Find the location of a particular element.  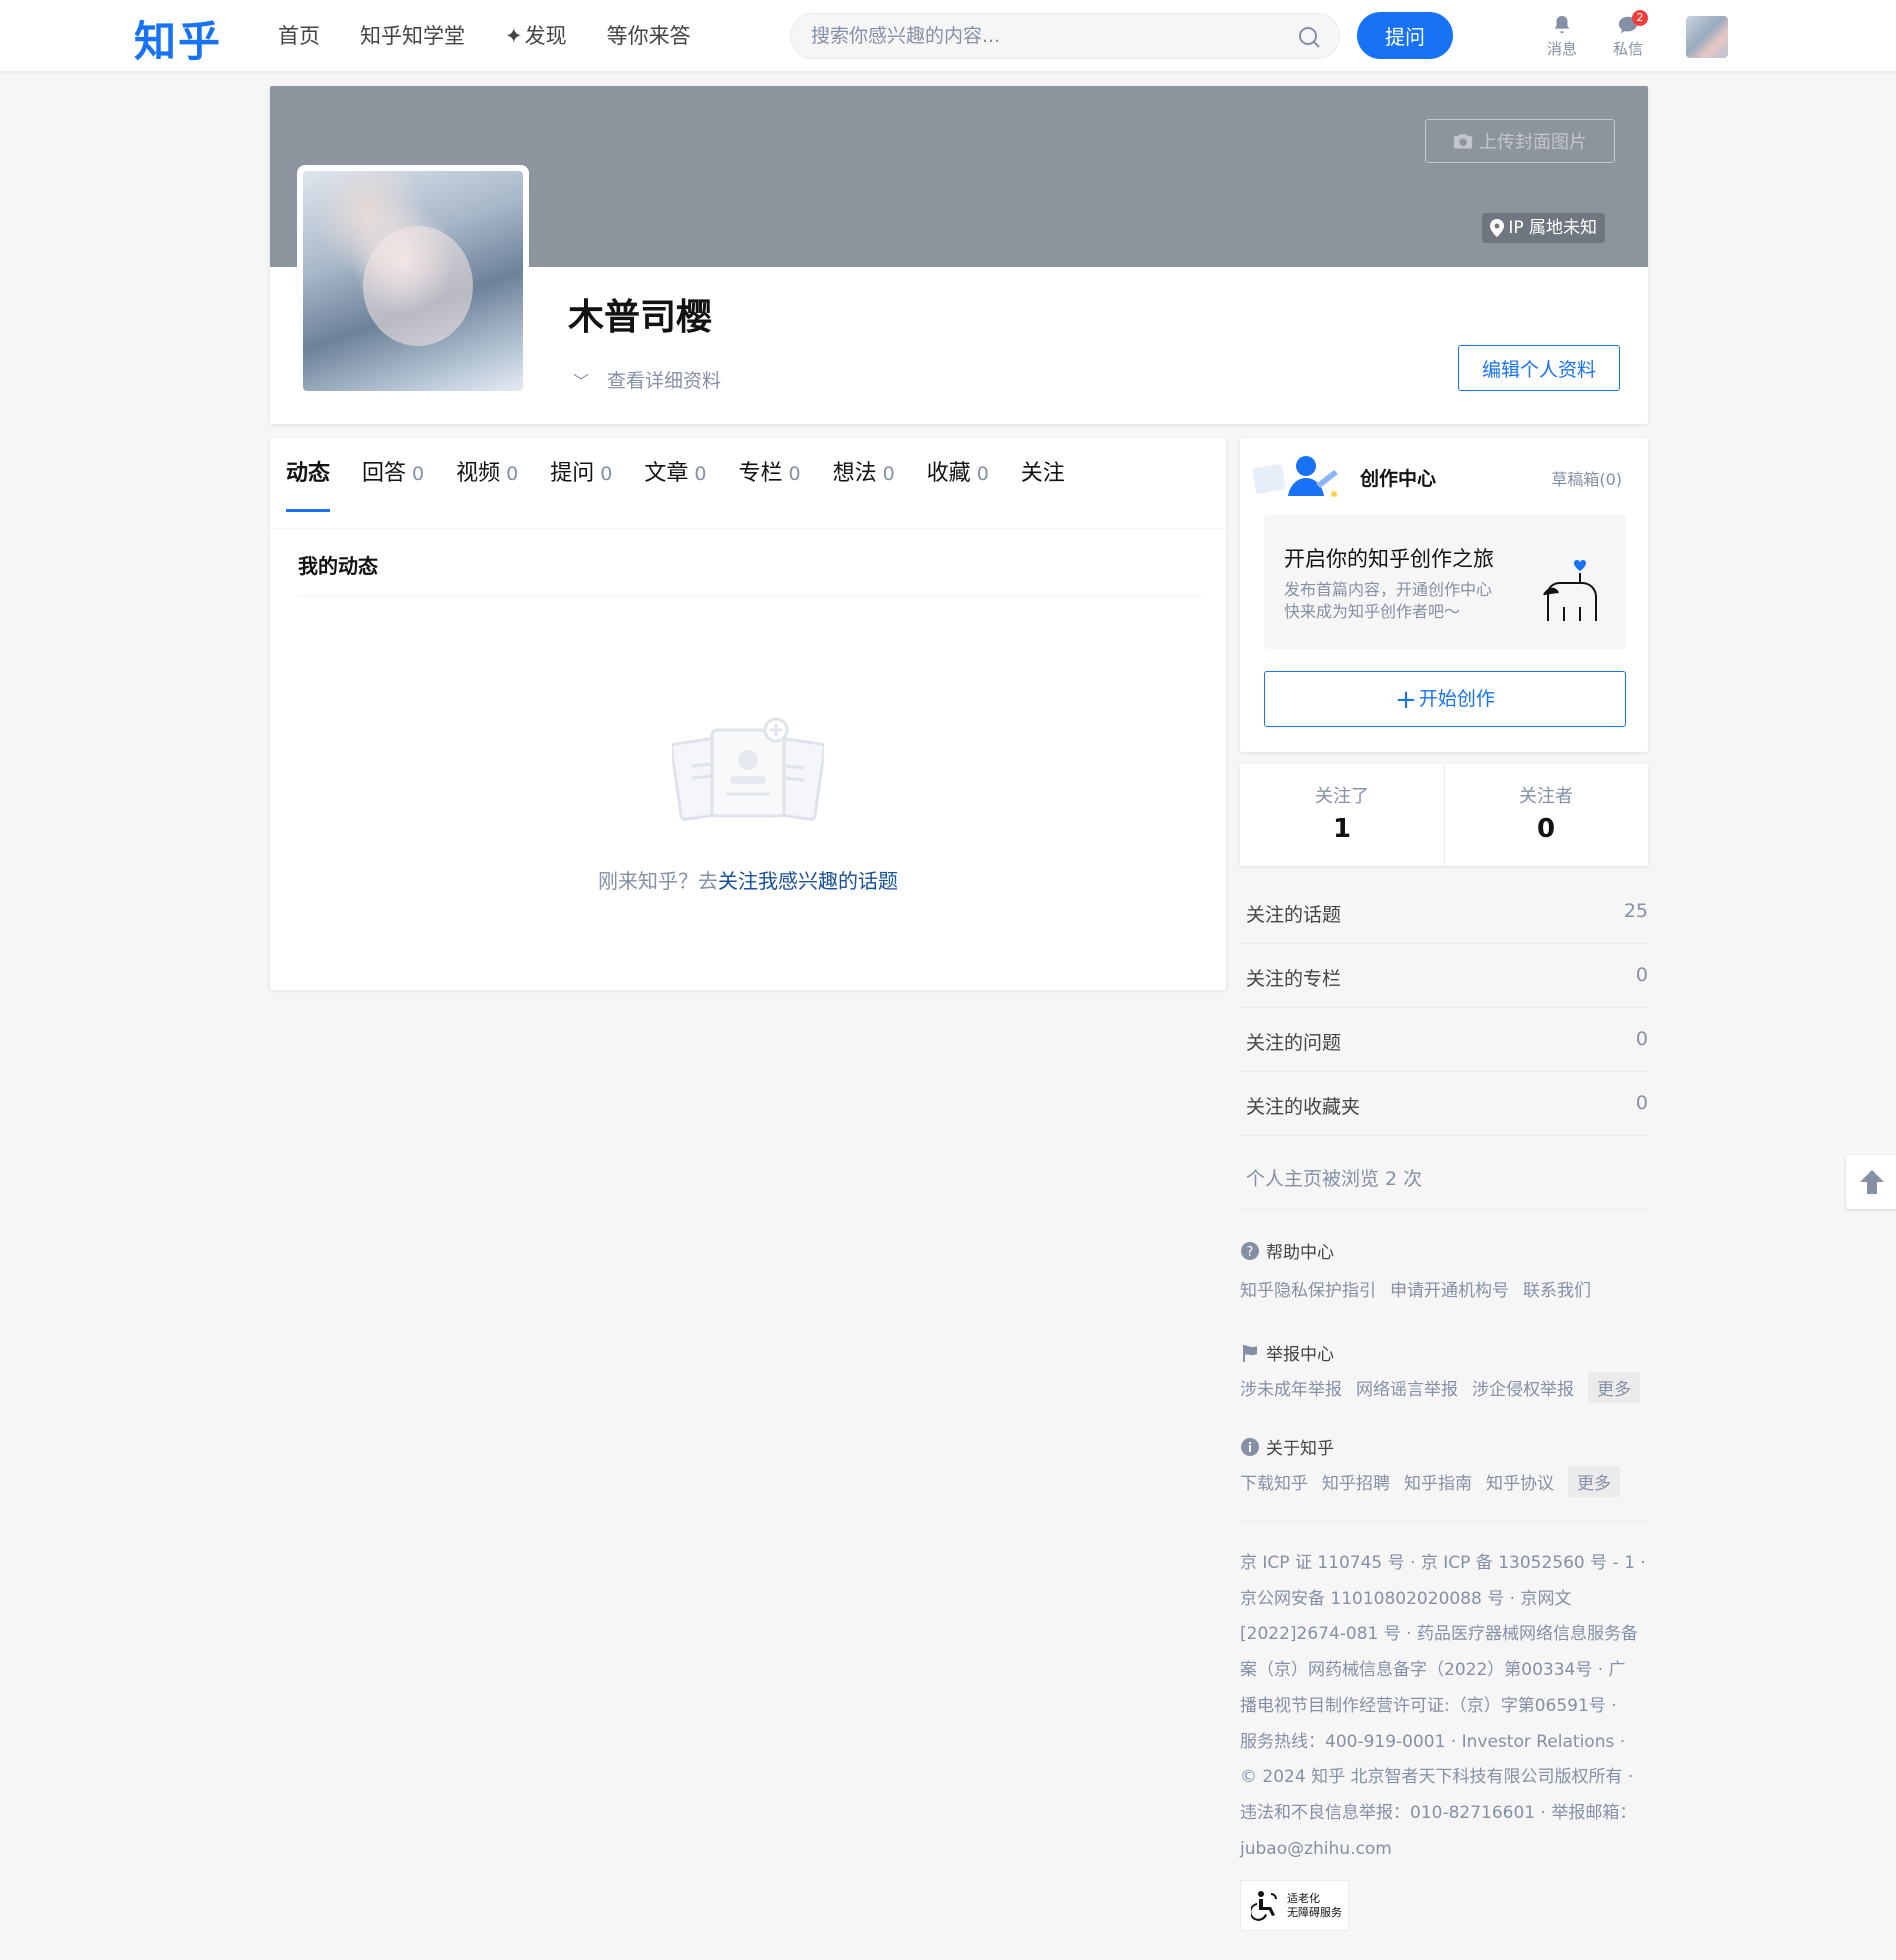

footer-link: 申请开通机构号 is located at coordinates (1449, 1288).